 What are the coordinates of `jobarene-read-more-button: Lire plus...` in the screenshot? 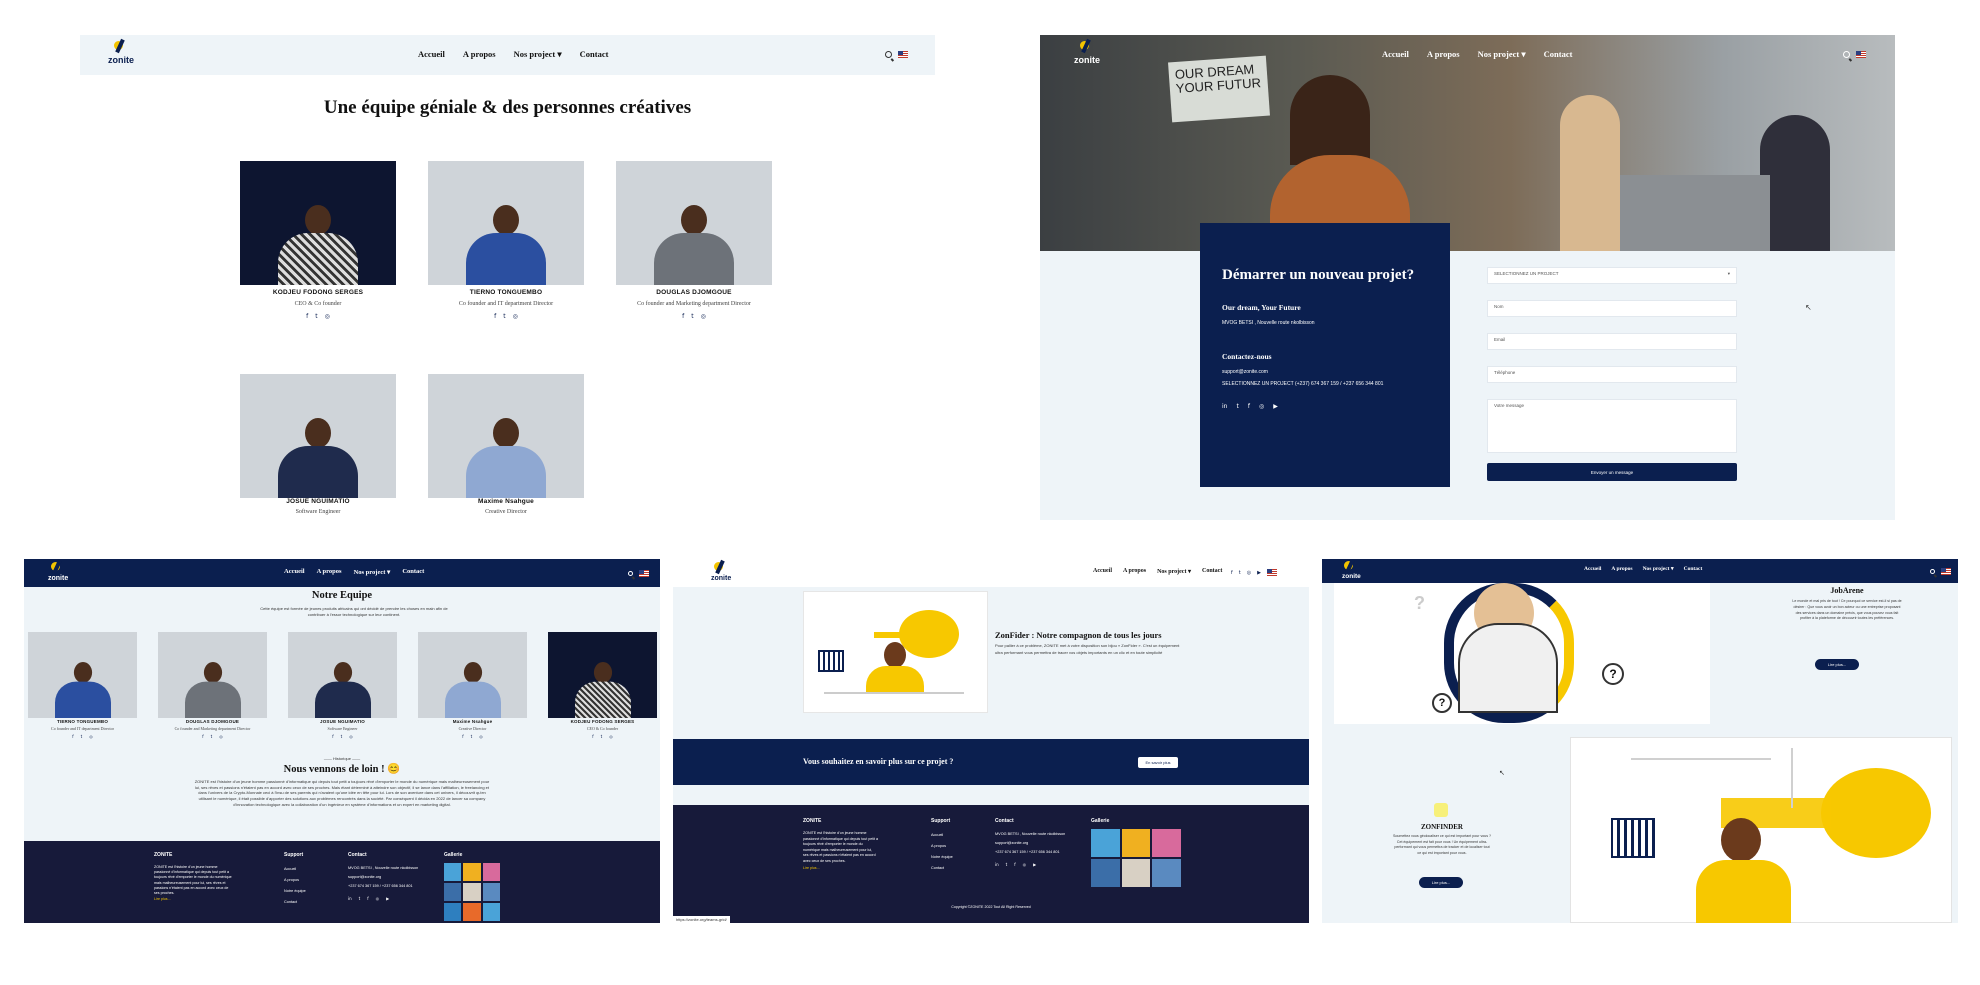 It's located at (1837, 664).